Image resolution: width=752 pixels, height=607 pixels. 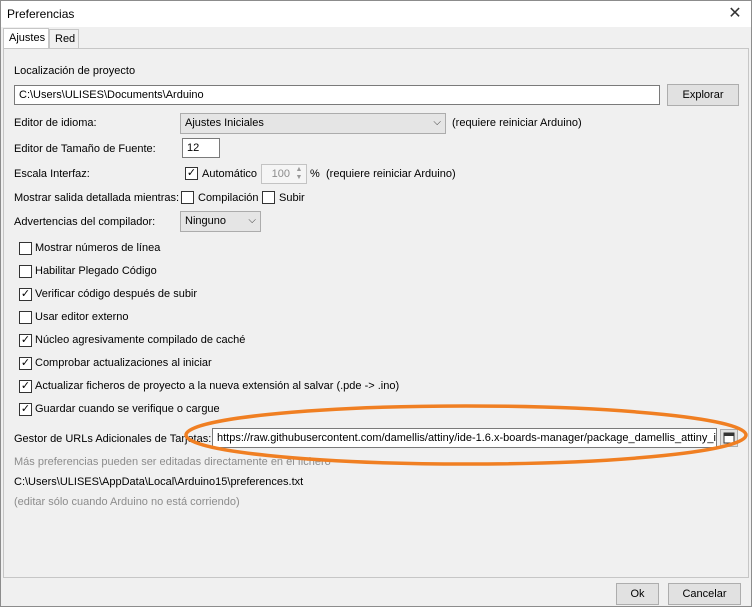 What do you see at coordinates (735, 14) in the screenshot?
I see `close-icon: ✕` at bounding box center [735, 14].